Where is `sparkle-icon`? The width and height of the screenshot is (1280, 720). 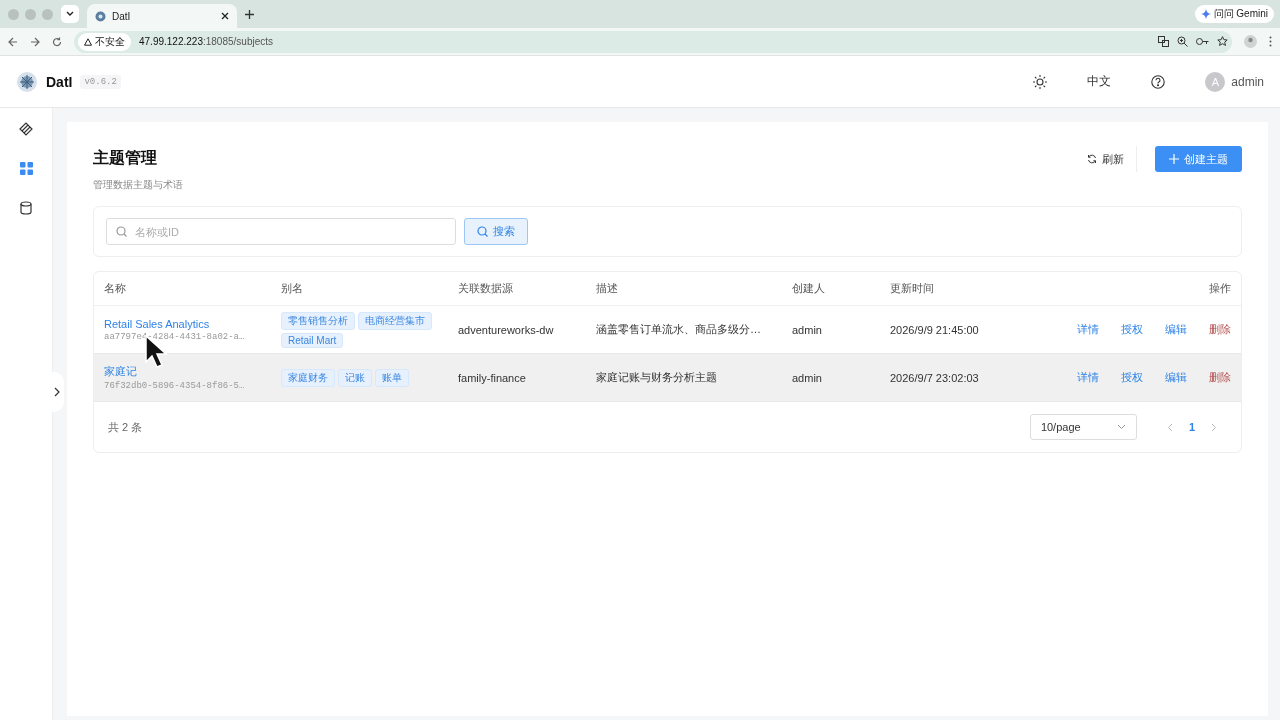 sparkle-icon is located at coordinates (1205, 14).